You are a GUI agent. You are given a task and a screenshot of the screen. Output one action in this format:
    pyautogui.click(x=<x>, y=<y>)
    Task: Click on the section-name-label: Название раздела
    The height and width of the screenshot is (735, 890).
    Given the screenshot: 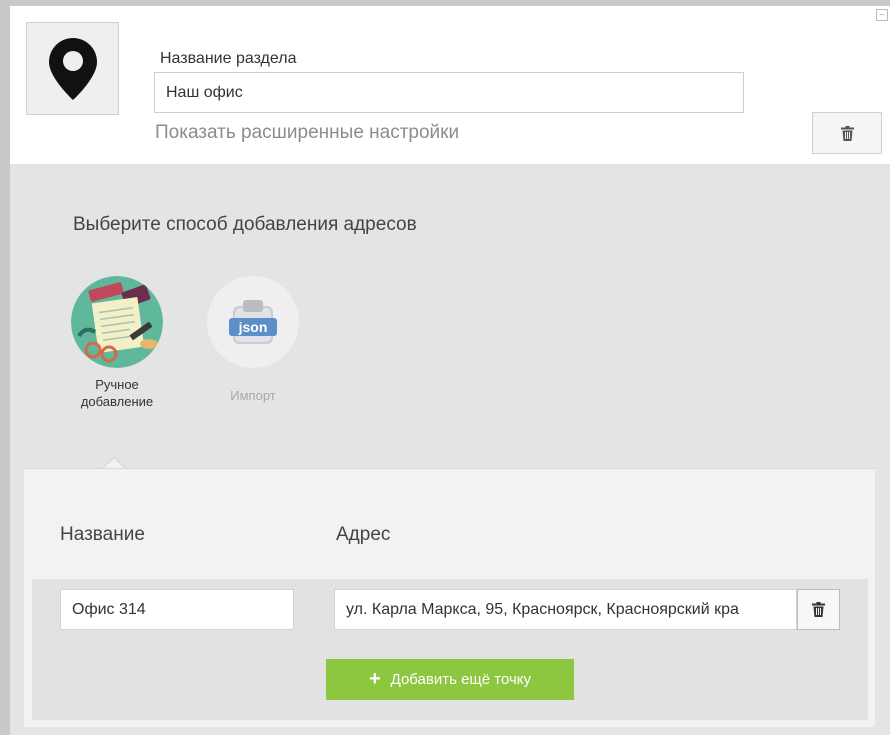 What is the action you would take?
    pyautogui.click(x=228, y=58)
    